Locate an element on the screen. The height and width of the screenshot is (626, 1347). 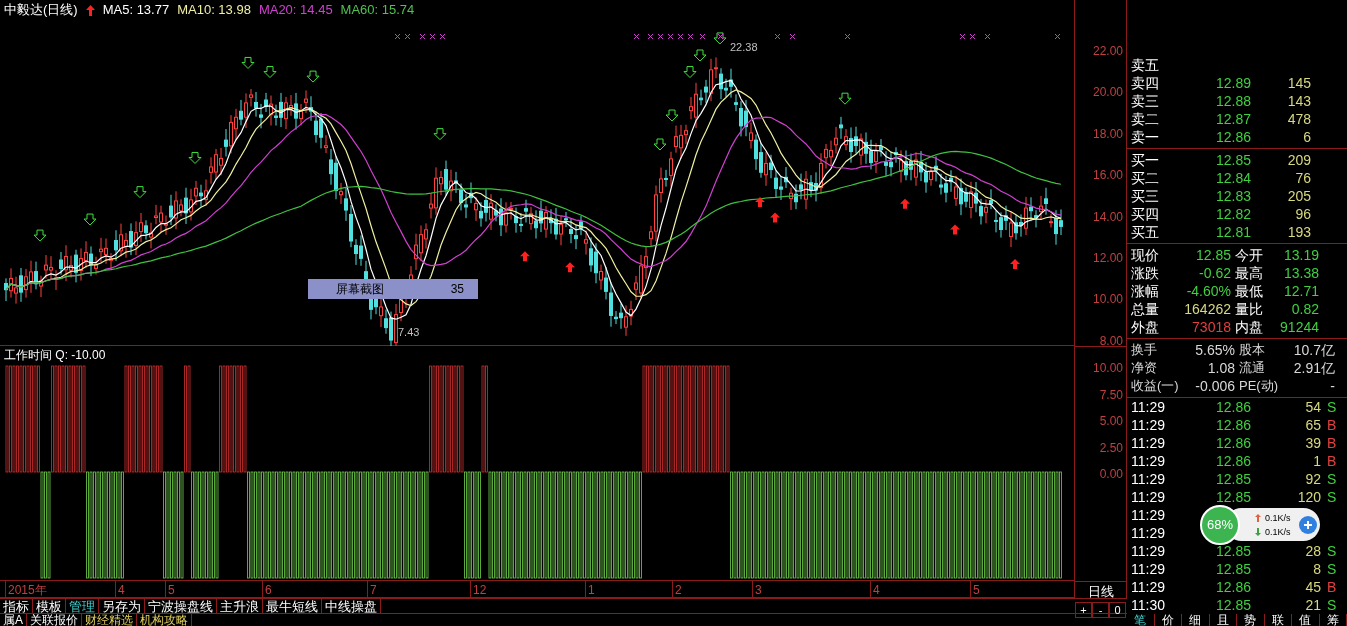
trade-volume: 39 is located at coordinates (1312, 443).